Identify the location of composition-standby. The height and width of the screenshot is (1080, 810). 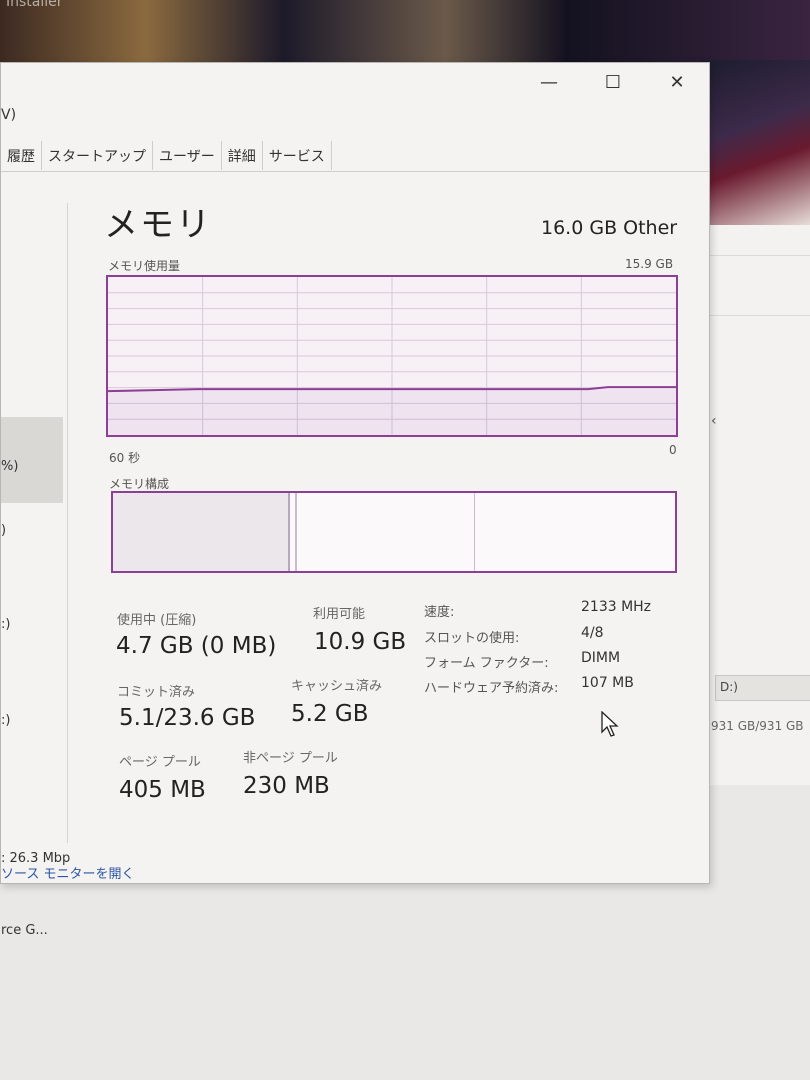
(386, 532).